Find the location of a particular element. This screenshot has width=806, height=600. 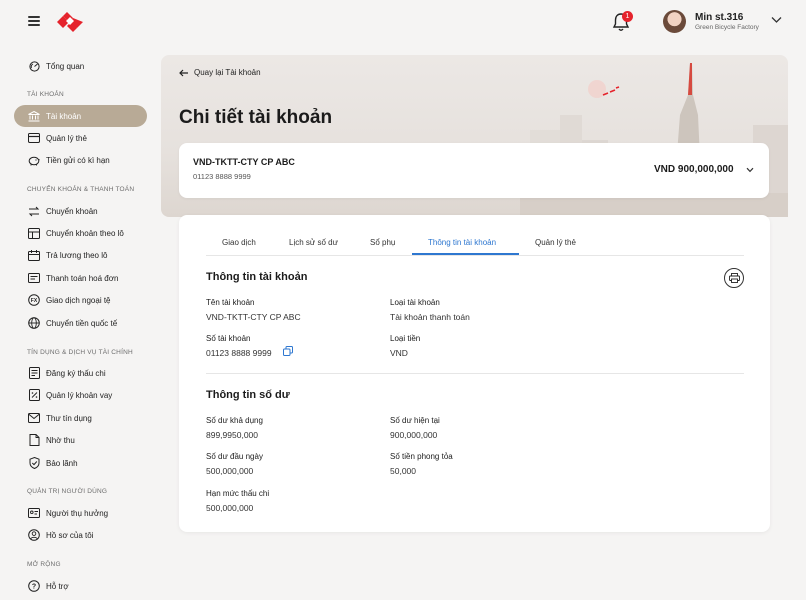

calendar-icon is located at coordinates (34, 255).